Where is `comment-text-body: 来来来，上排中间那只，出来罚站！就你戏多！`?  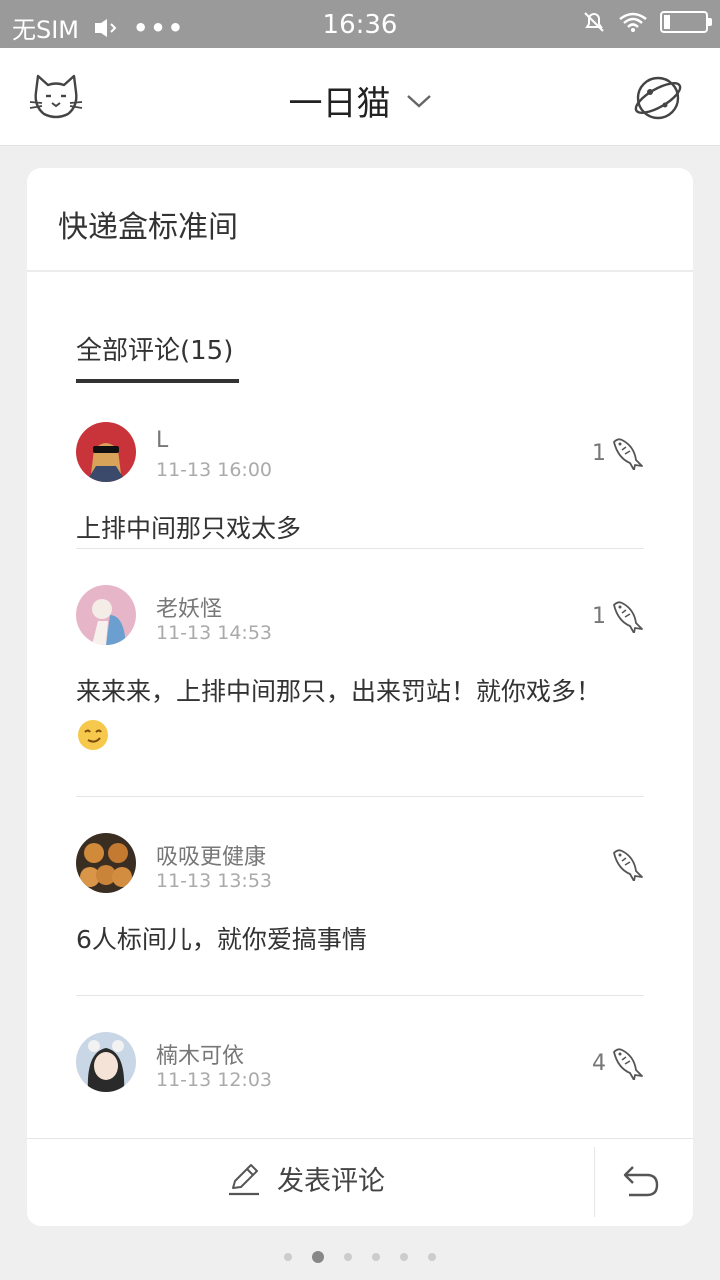 comment-text-body: 来来来，上排中间那只，出来罚站！就你戏多！ is located at coordinates (339, 691).